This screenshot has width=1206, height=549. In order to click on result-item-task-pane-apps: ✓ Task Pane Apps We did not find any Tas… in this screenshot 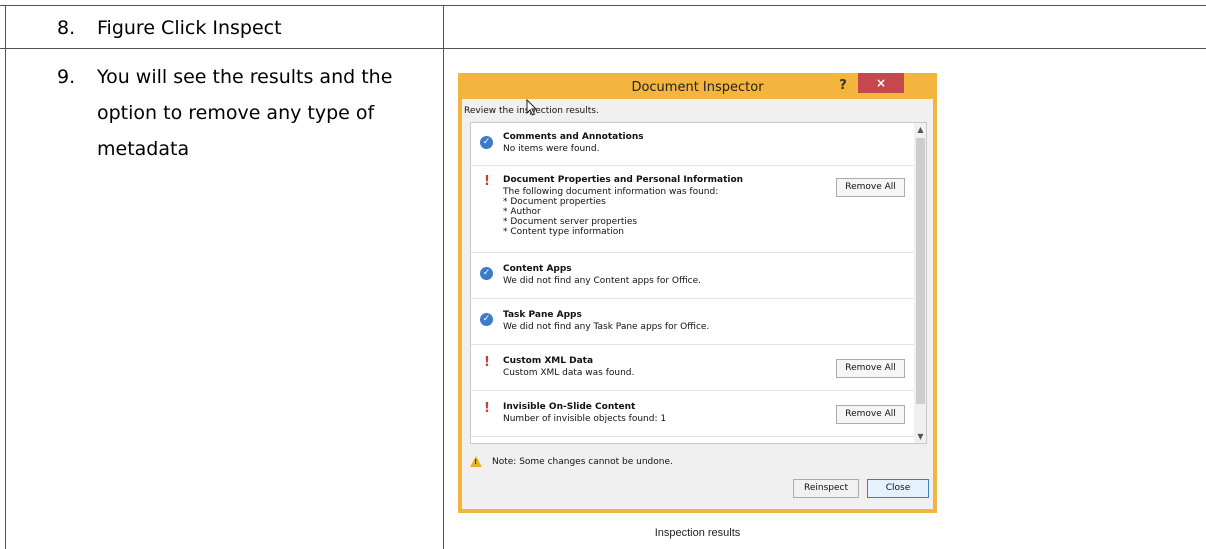, I will do `click(692, 322)`.